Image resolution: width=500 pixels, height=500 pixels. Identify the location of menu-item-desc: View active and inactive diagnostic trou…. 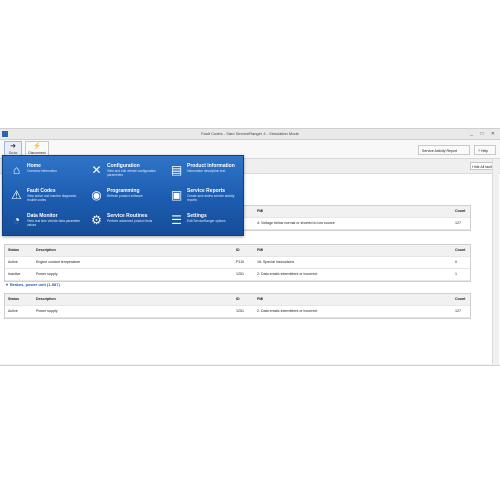
(52, 198).